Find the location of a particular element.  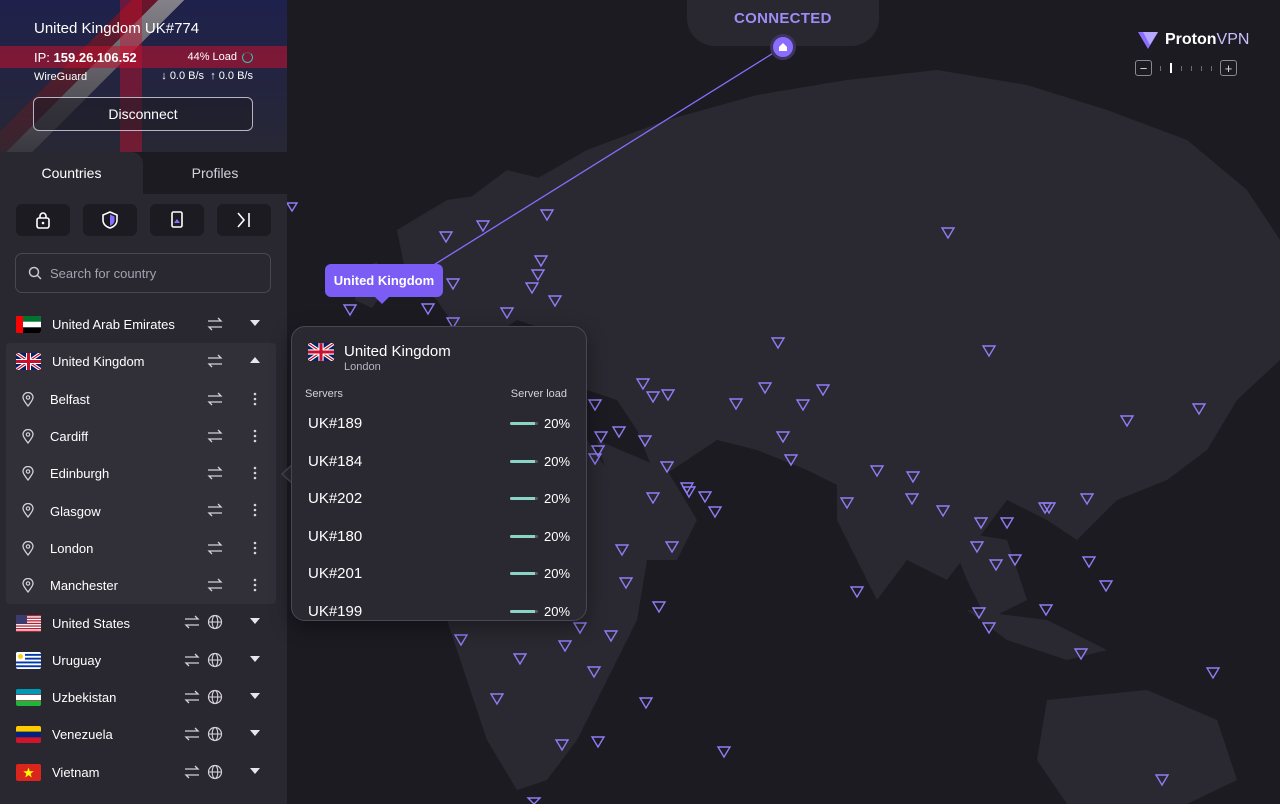

server-row: UK#202 20% is located at coordinates (439, 498).